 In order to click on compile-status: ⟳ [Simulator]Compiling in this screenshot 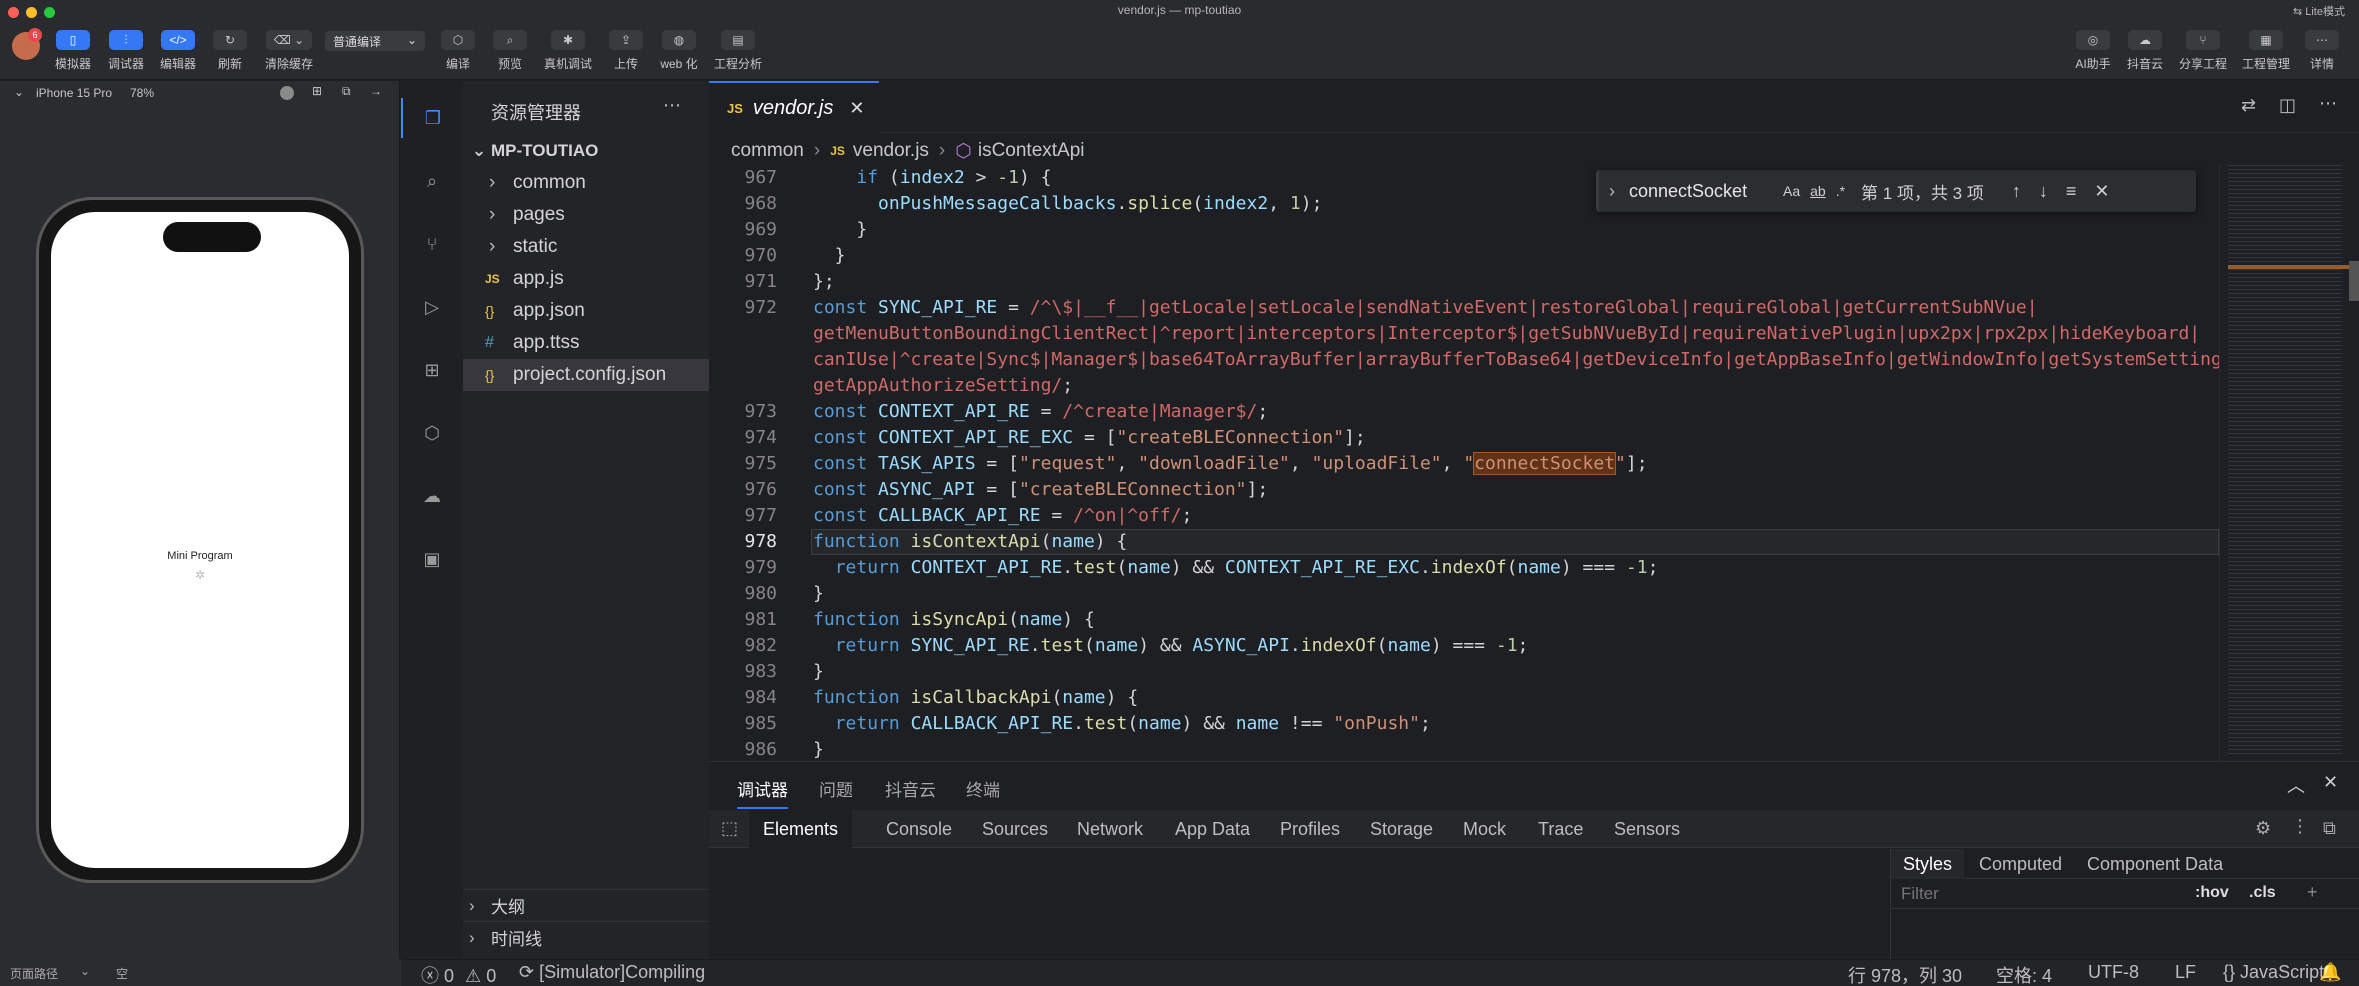, I will do `click(612, 972)`.